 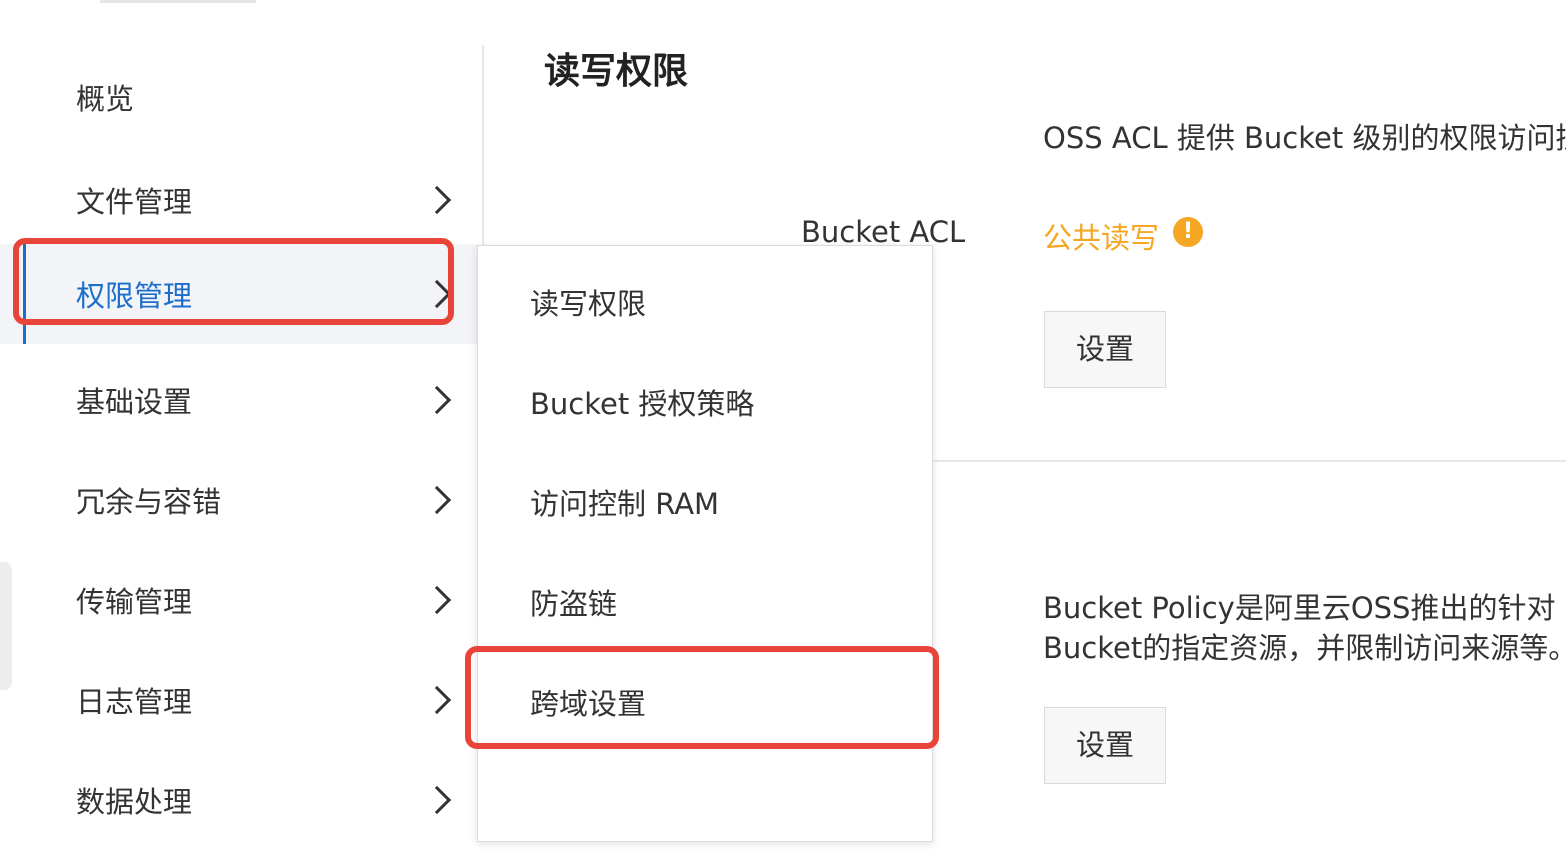 What do you see at coordinates (134, 602) in the screenshot?
I see `sidebar-item-label: 传输管理` at bounding box center [134, 602].